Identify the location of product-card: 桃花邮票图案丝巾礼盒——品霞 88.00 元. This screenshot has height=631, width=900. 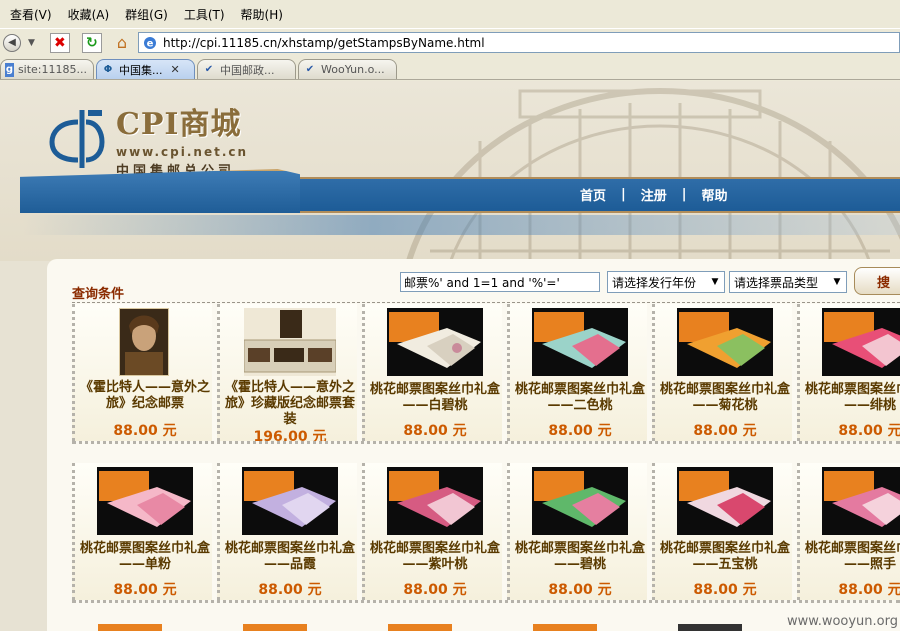
(287, 531).